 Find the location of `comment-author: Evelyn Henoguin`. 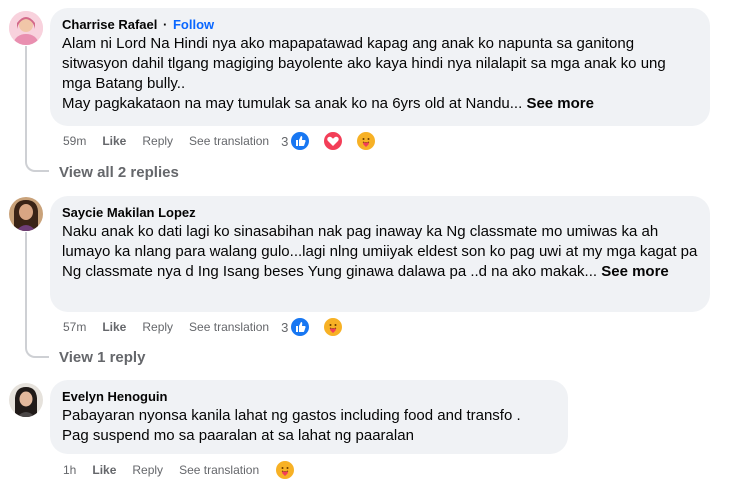

comment-author: Evelyn Henoguin is located at coordinates (309, 396).